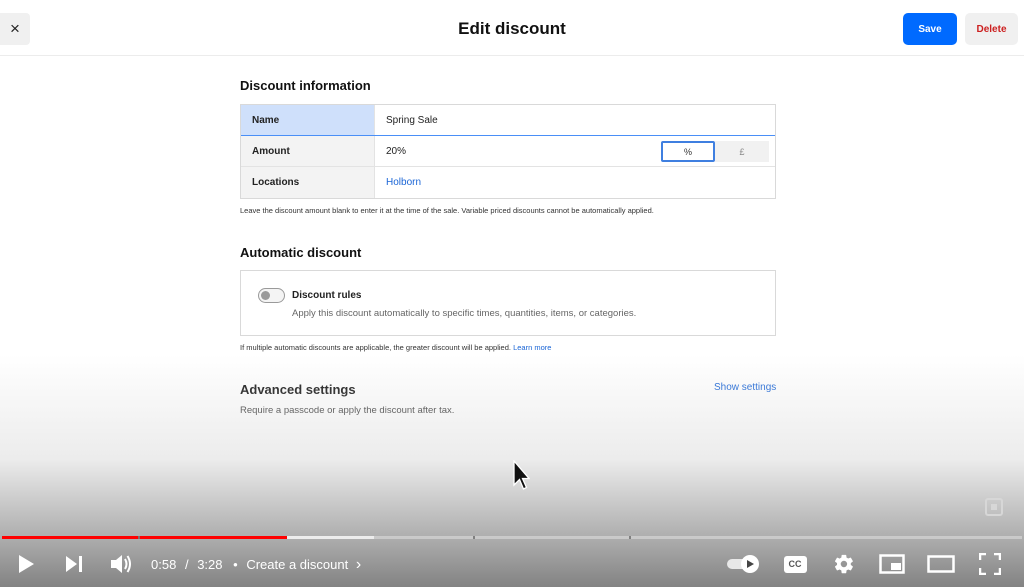  I want to click on miniplayer-icon, so click(892, 564).